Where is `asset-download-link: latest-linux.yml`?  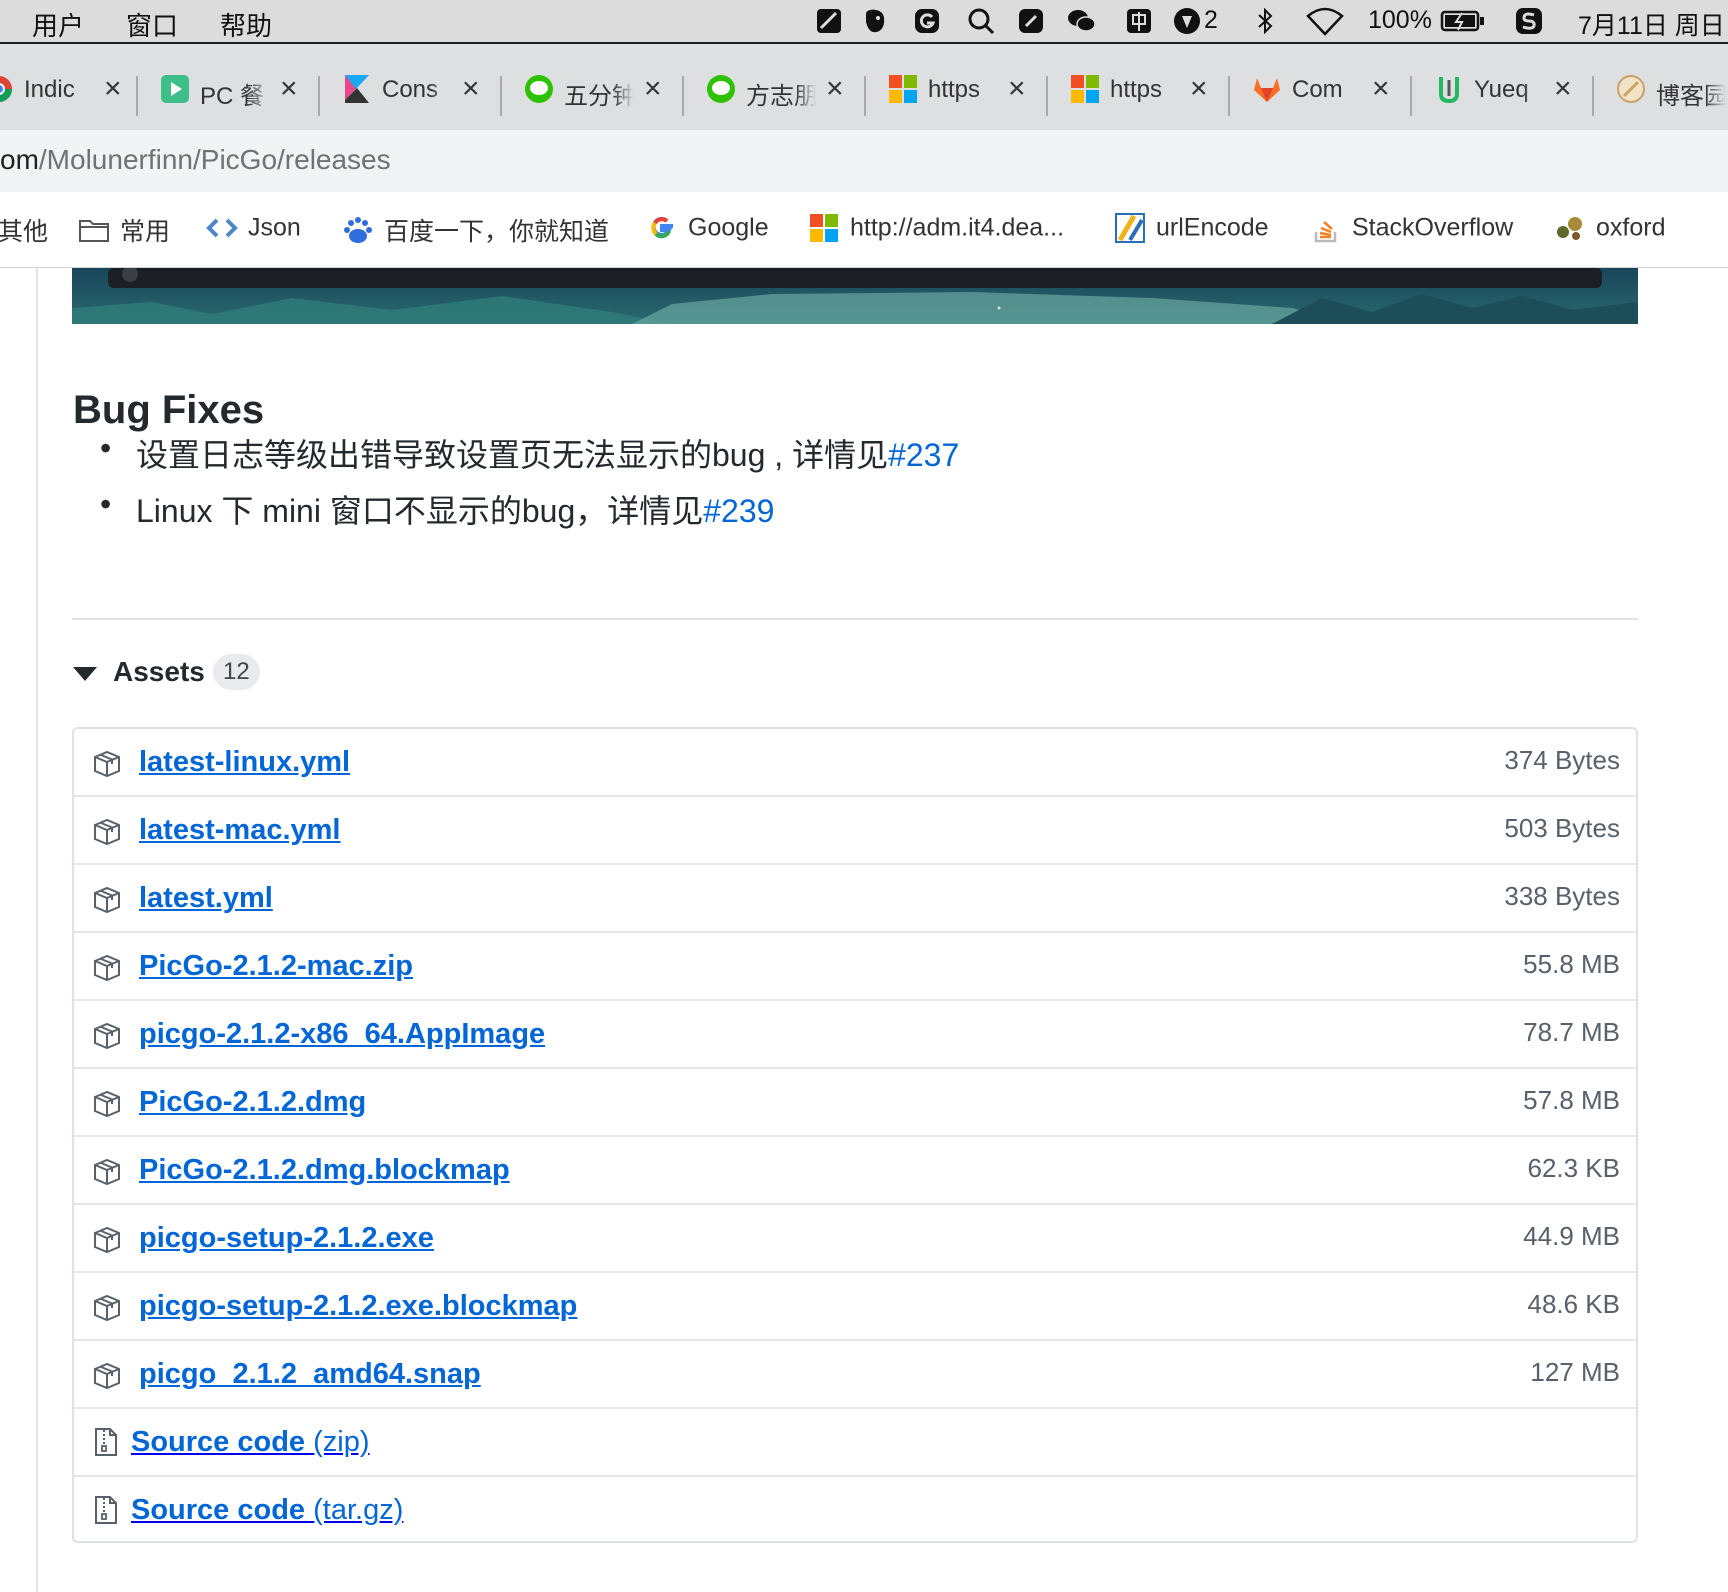 asset-download-link: latest-linux.yml is located at coordinates (244, 762).